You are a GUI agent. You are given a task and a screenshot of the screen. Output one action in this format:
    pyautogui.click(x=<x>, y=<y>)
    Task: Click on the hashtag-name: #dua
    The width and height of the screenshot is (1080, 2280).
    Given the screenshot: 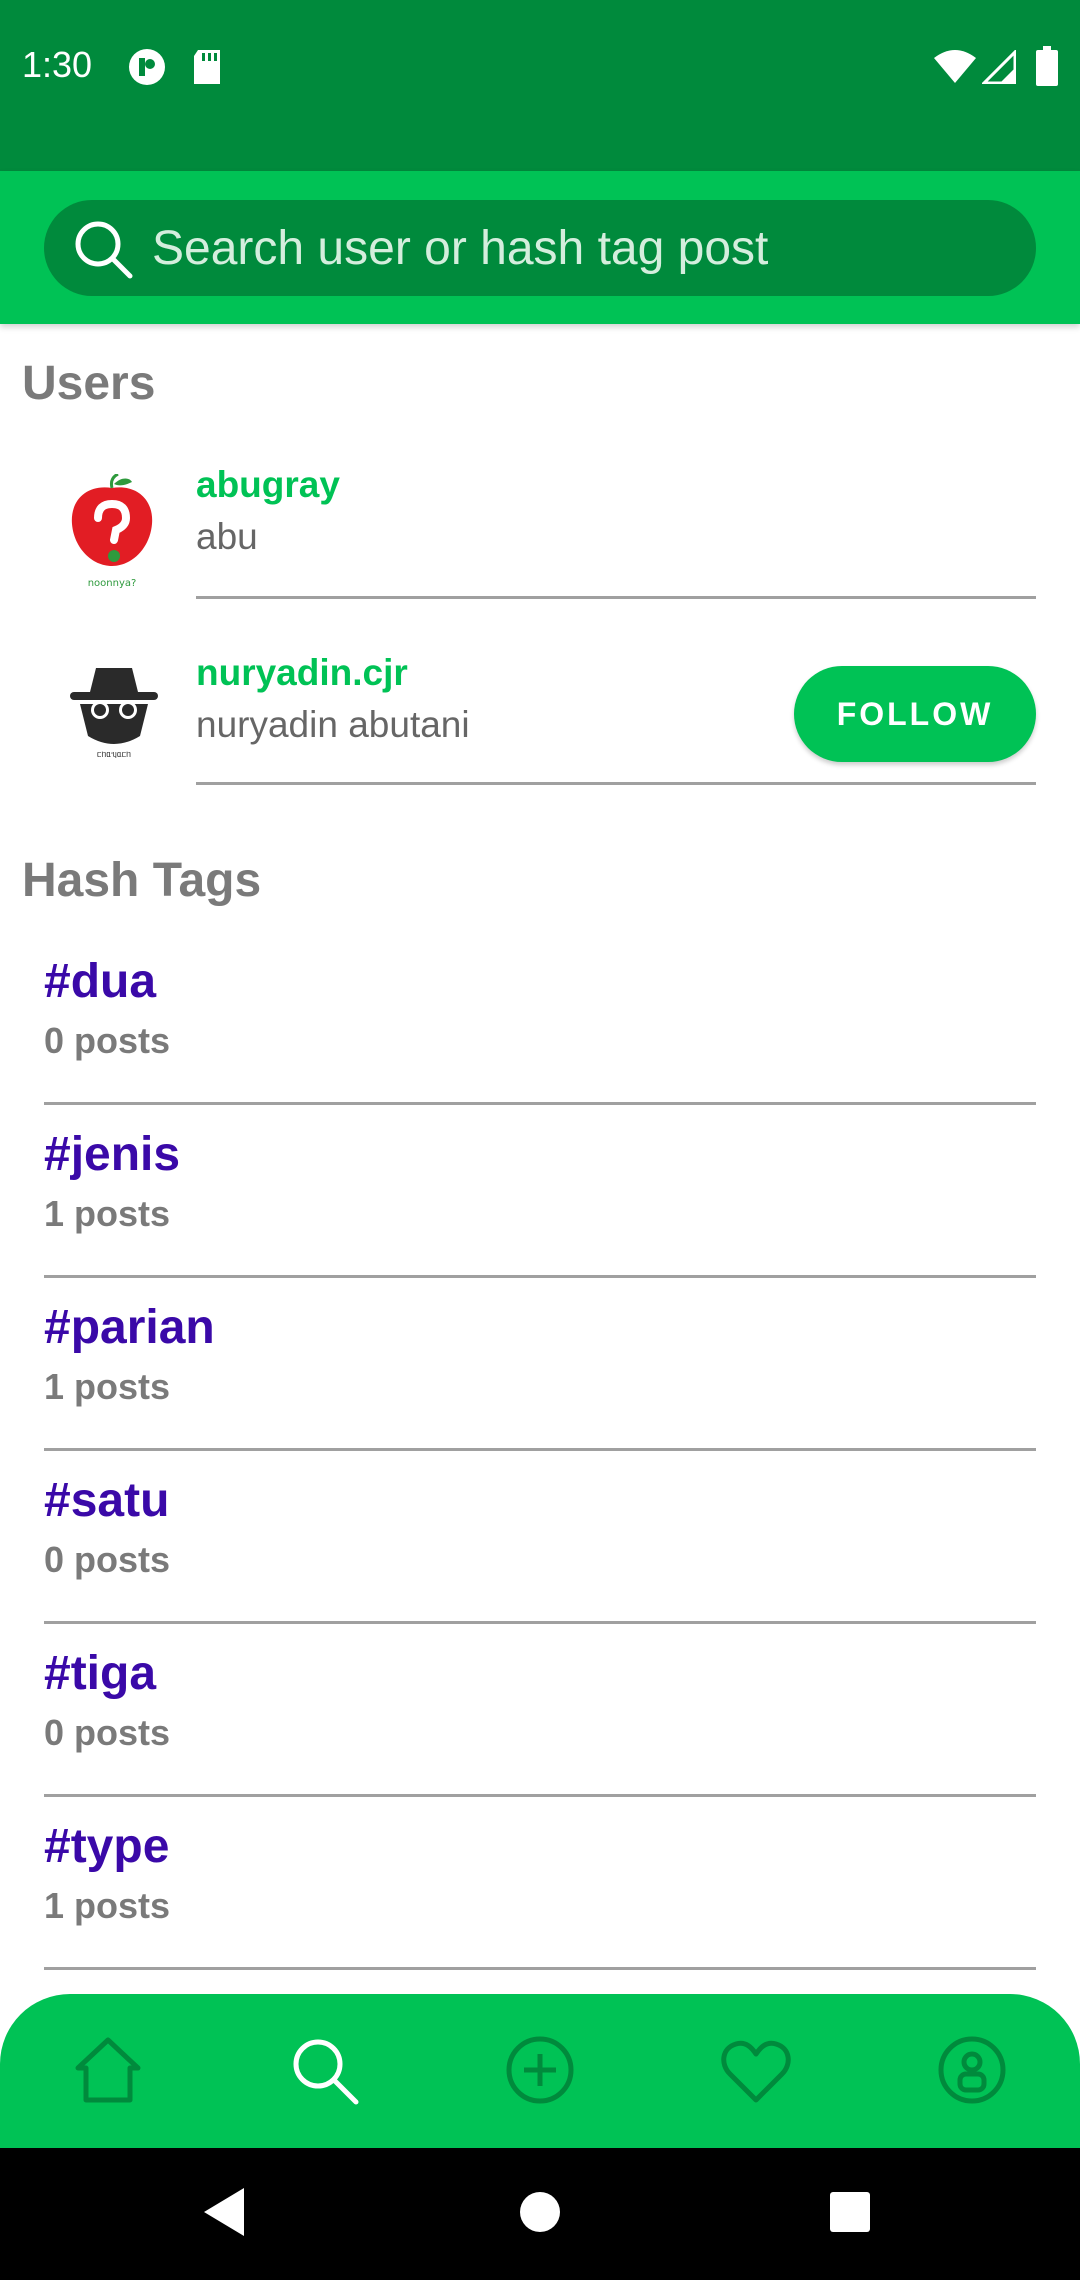 What is the action you would take?
    pyautogui.click(x=100, y=981)
    